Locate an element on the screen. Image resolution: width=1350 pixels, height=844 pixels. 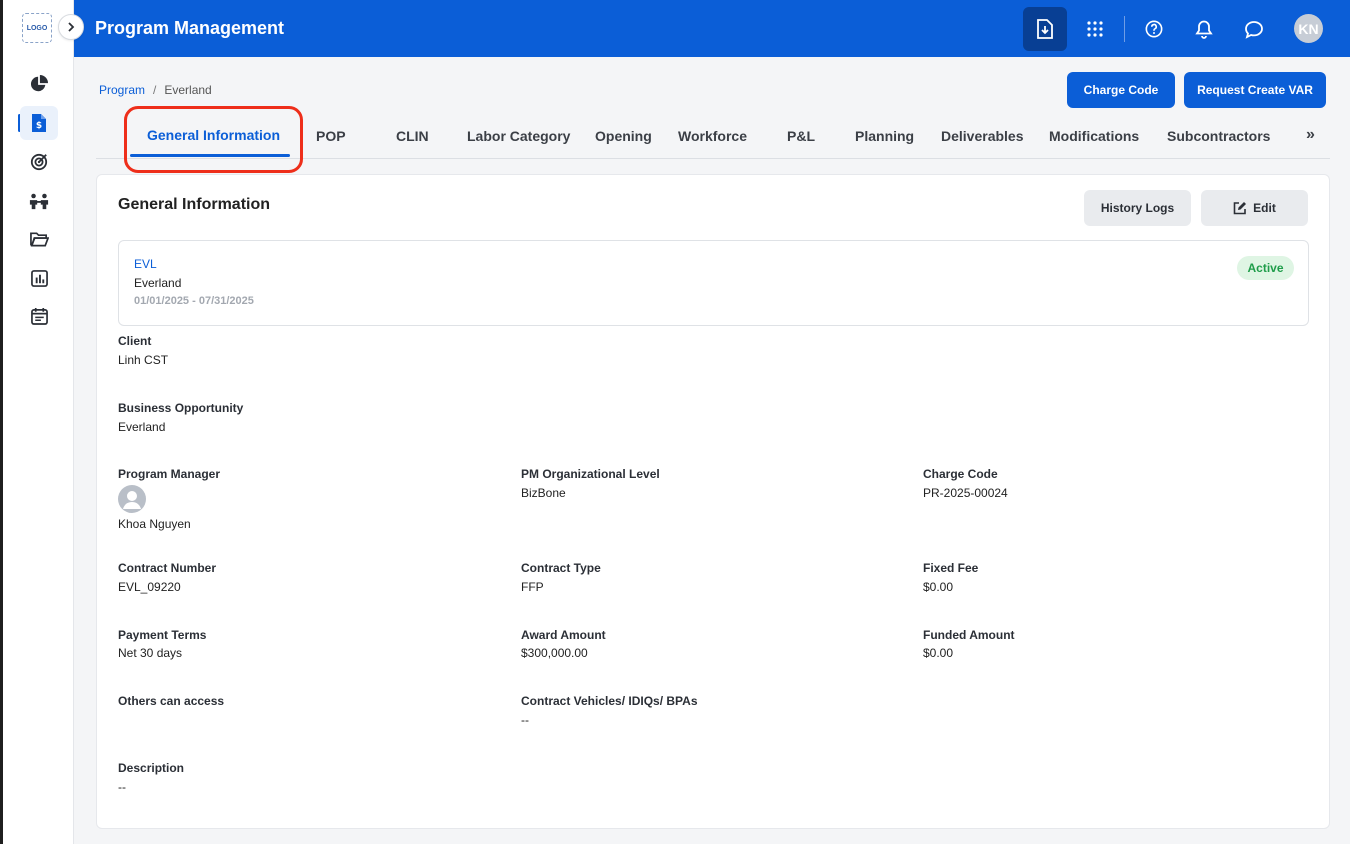
tab-labor-category: Labor Category is located at coordinates (518, 136).